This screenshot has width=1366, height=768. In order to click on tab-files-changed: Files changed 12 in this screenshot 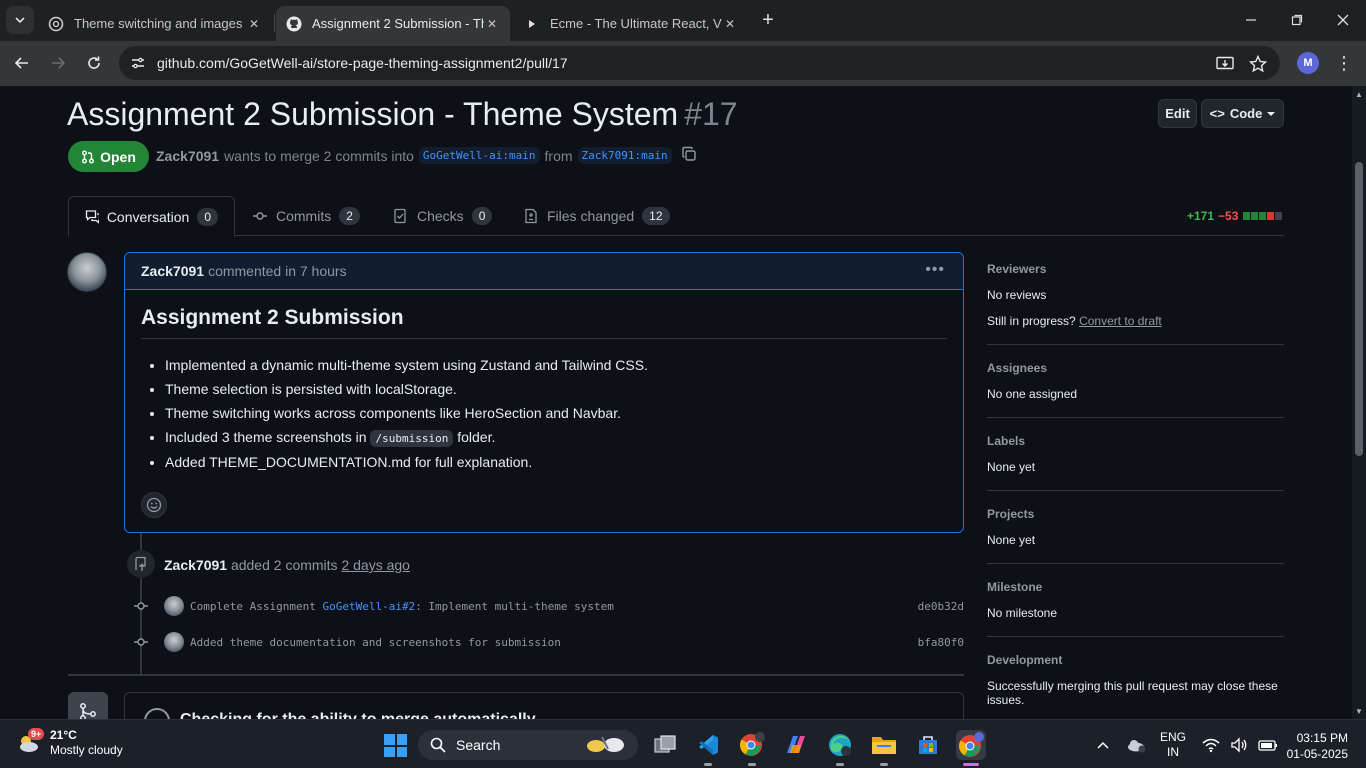, I will do `click(596, 216)`.